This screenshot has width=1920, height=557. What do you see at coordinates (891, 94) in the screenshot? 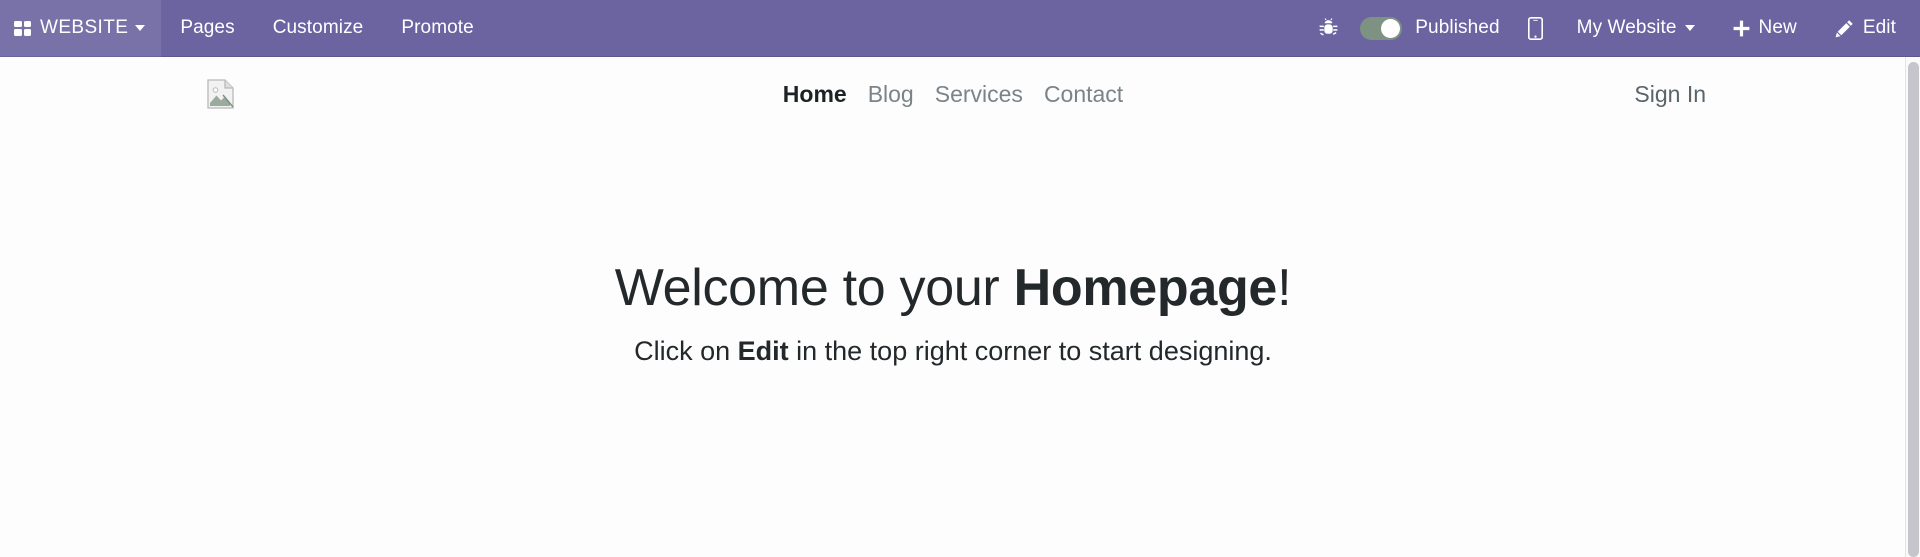
I see `nav-link-blog: Blog` at bounding box center [891, 94].